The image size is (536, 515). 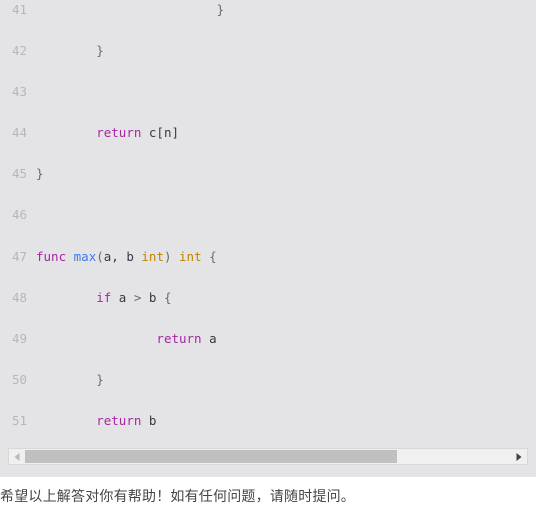 What do you see at coordinates (268, 421) in the screenshot?
I see `code-line: 51 return b` at bounding box center [268, 421].